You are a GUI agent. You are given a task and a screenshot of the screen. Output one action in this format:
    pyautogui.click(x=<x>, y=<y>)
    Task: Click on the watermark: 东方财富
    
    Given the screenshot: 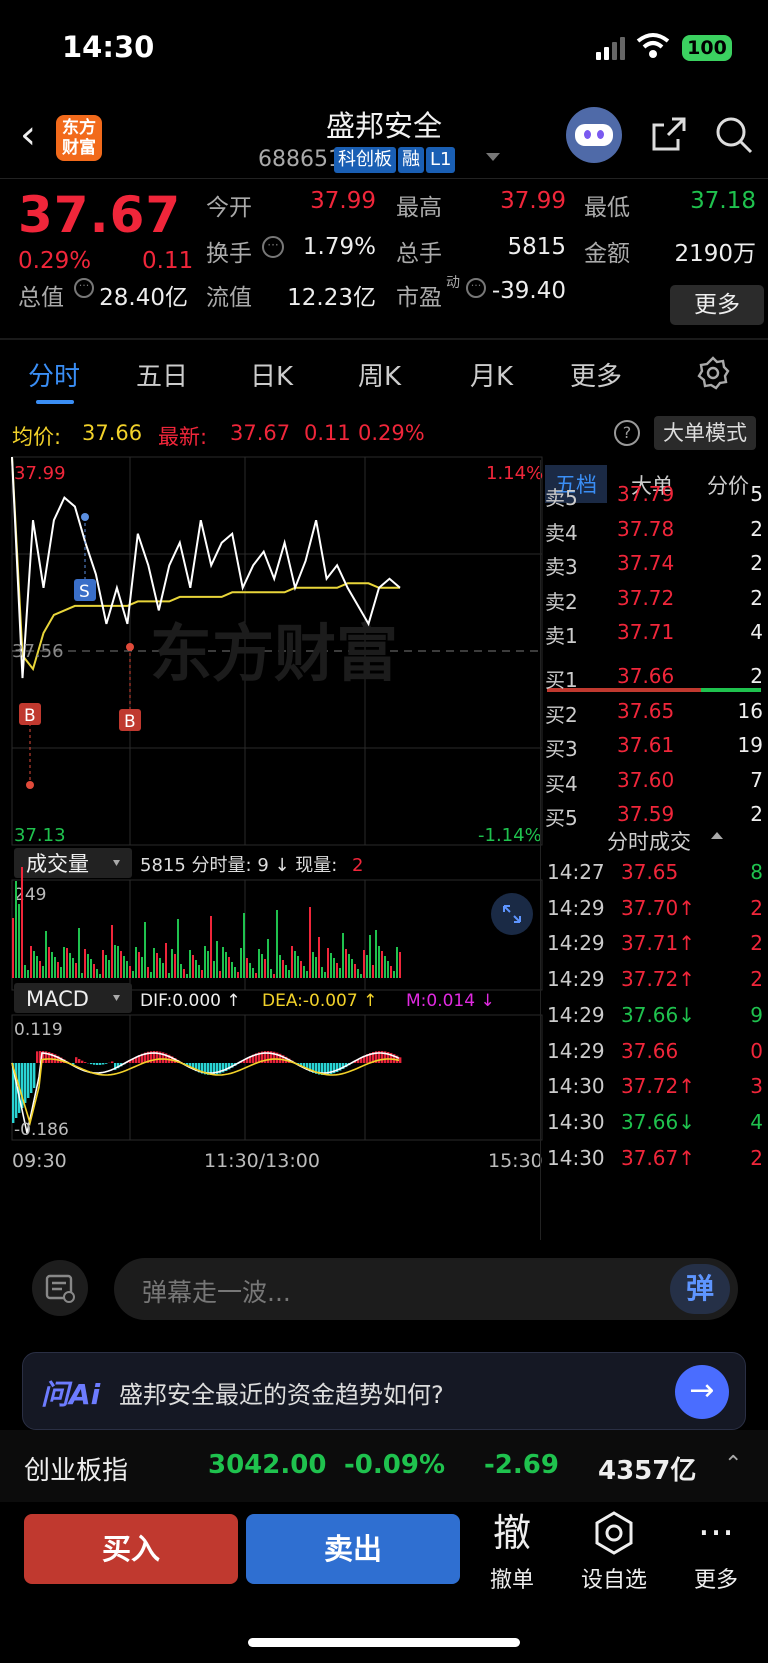 What is the action you would take?
    pyautogui.click(x=274, y=653)
    